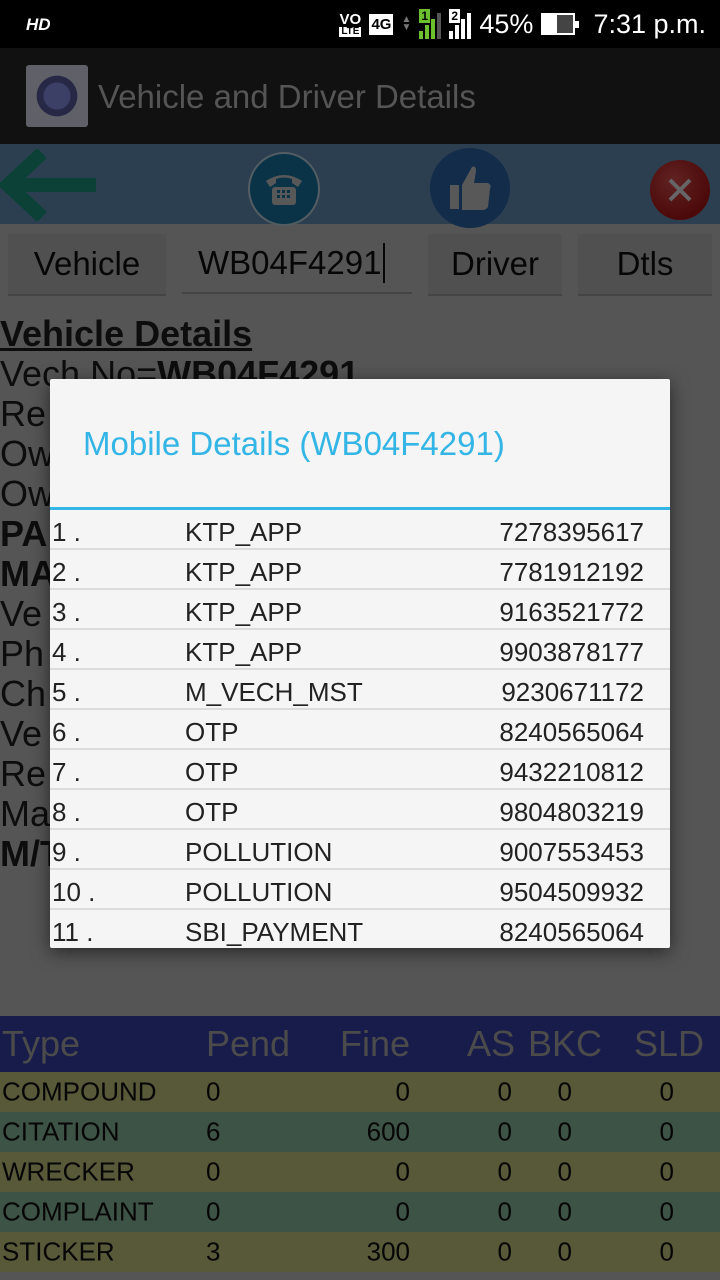  I want to click on sim1-label: 1, so click(425, 16).